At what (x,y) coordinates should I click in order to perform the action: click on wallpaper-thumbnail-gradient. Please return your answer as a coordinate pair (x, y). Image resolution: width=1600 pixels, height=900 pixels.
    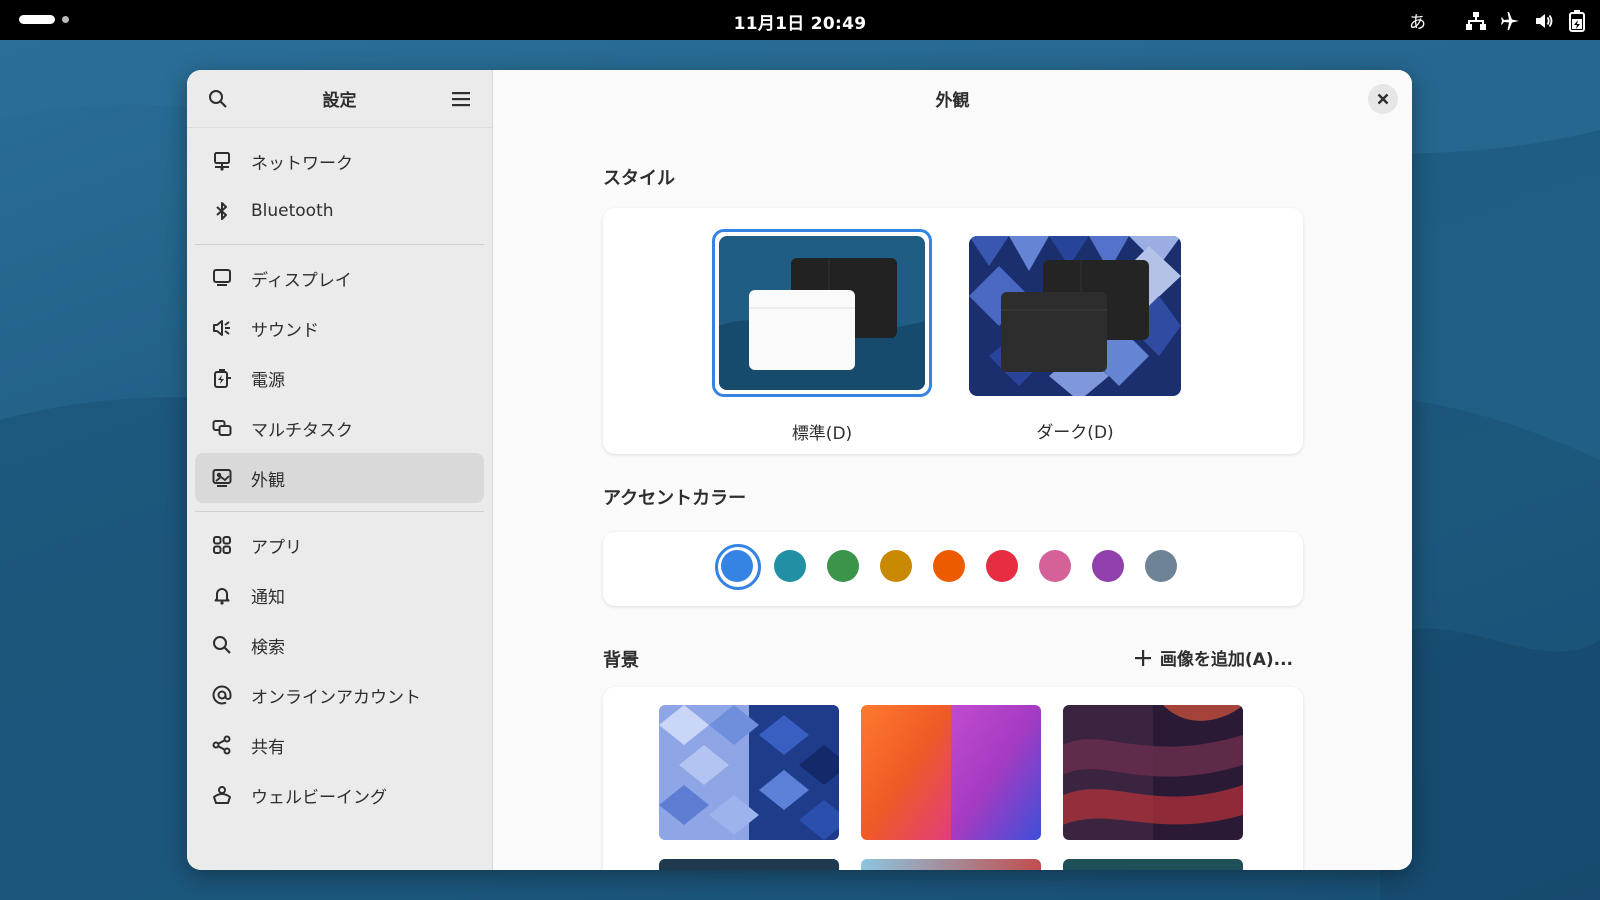
    Looking at the image, I should click on (951, 772).